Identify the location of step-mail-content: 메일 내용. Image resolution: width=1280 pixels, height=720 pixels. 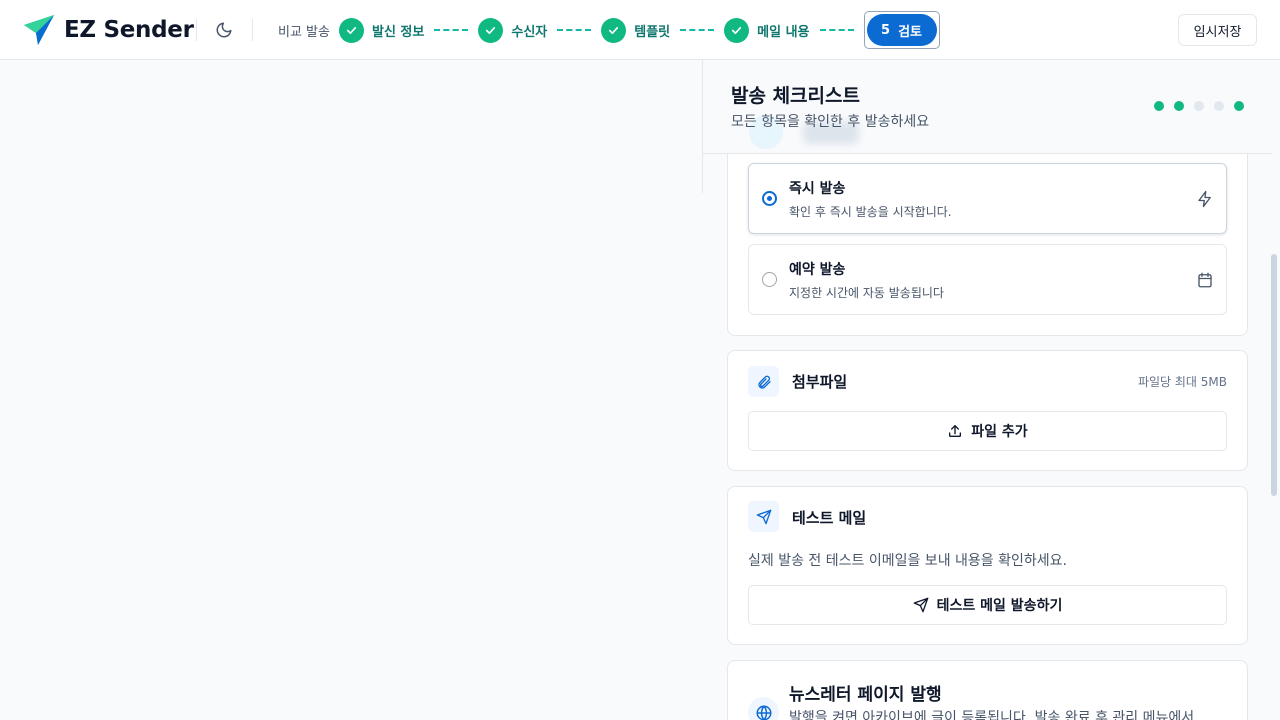
(767, 30).